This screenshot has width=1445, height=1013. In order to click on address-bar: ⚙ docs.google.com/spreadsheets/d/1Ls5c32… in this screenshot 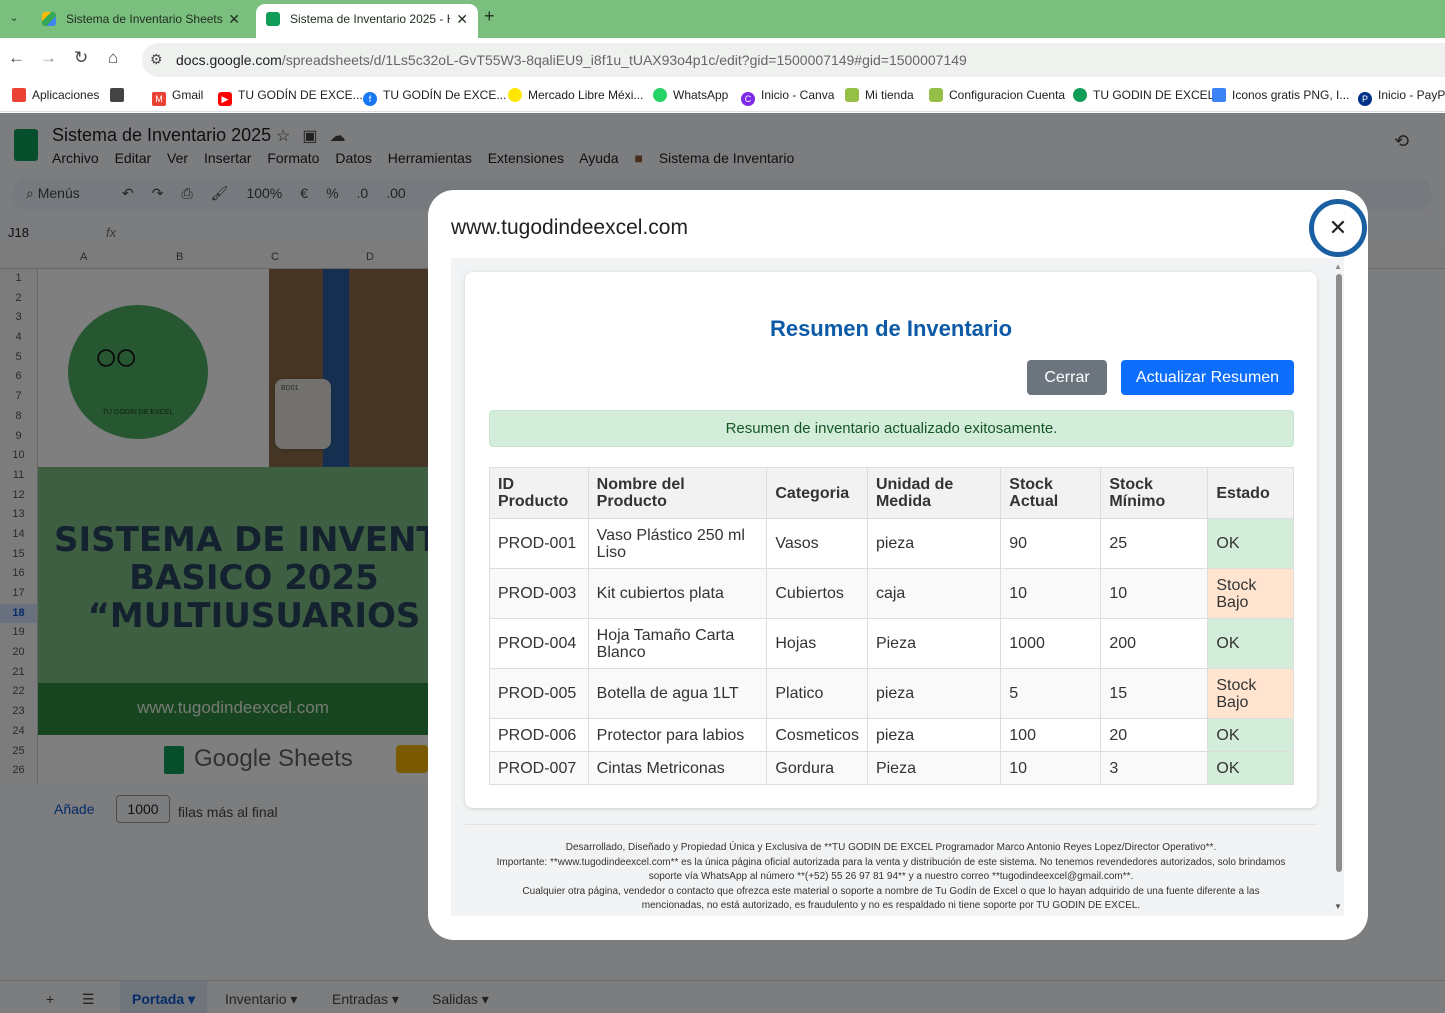, I will do `click(793, 60)`.